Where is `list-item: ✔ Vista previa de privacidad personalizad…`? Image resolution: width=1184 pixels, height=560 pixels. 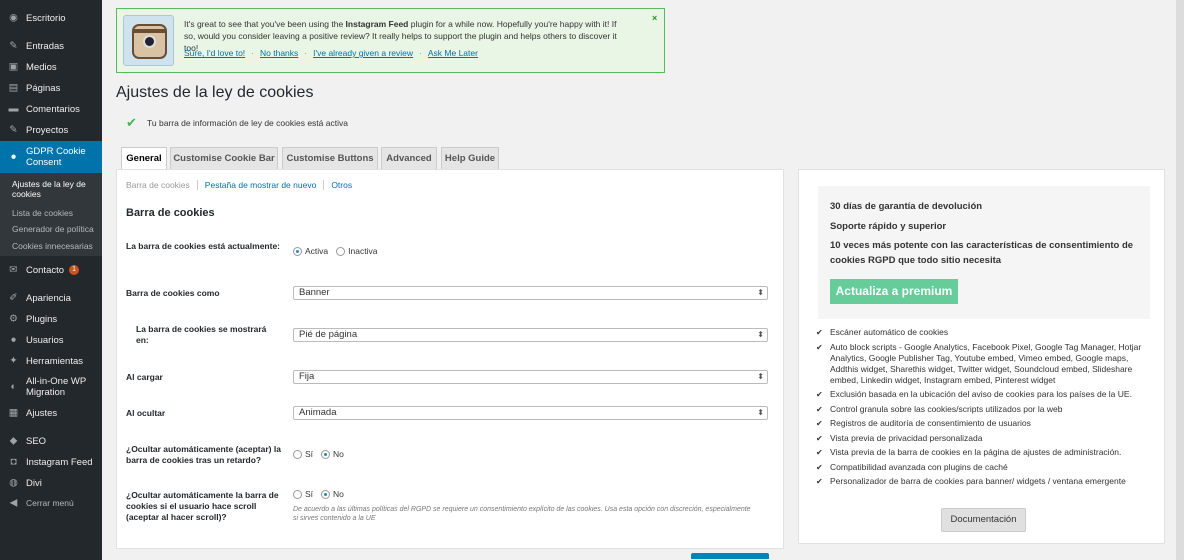 list-item: ✔ Vista previa de privacidad personalizad… is located at coordinates (899, 437).